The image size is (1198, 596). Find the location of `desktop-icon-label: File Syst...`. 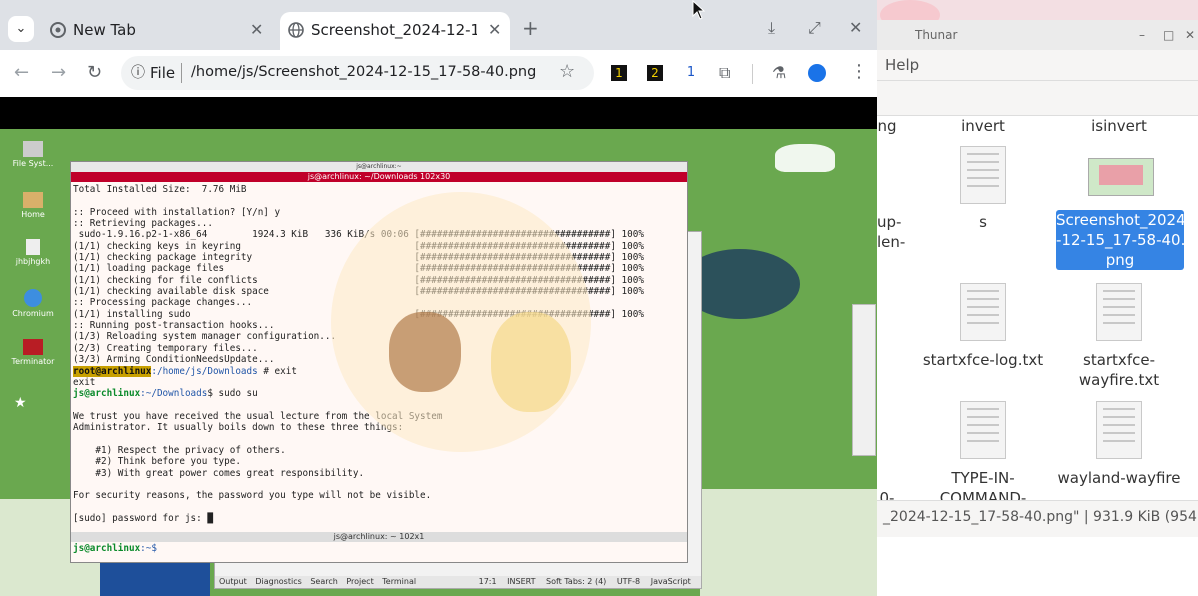

desktop-icon-label: File Syst... is located at coordinates (33, 163).